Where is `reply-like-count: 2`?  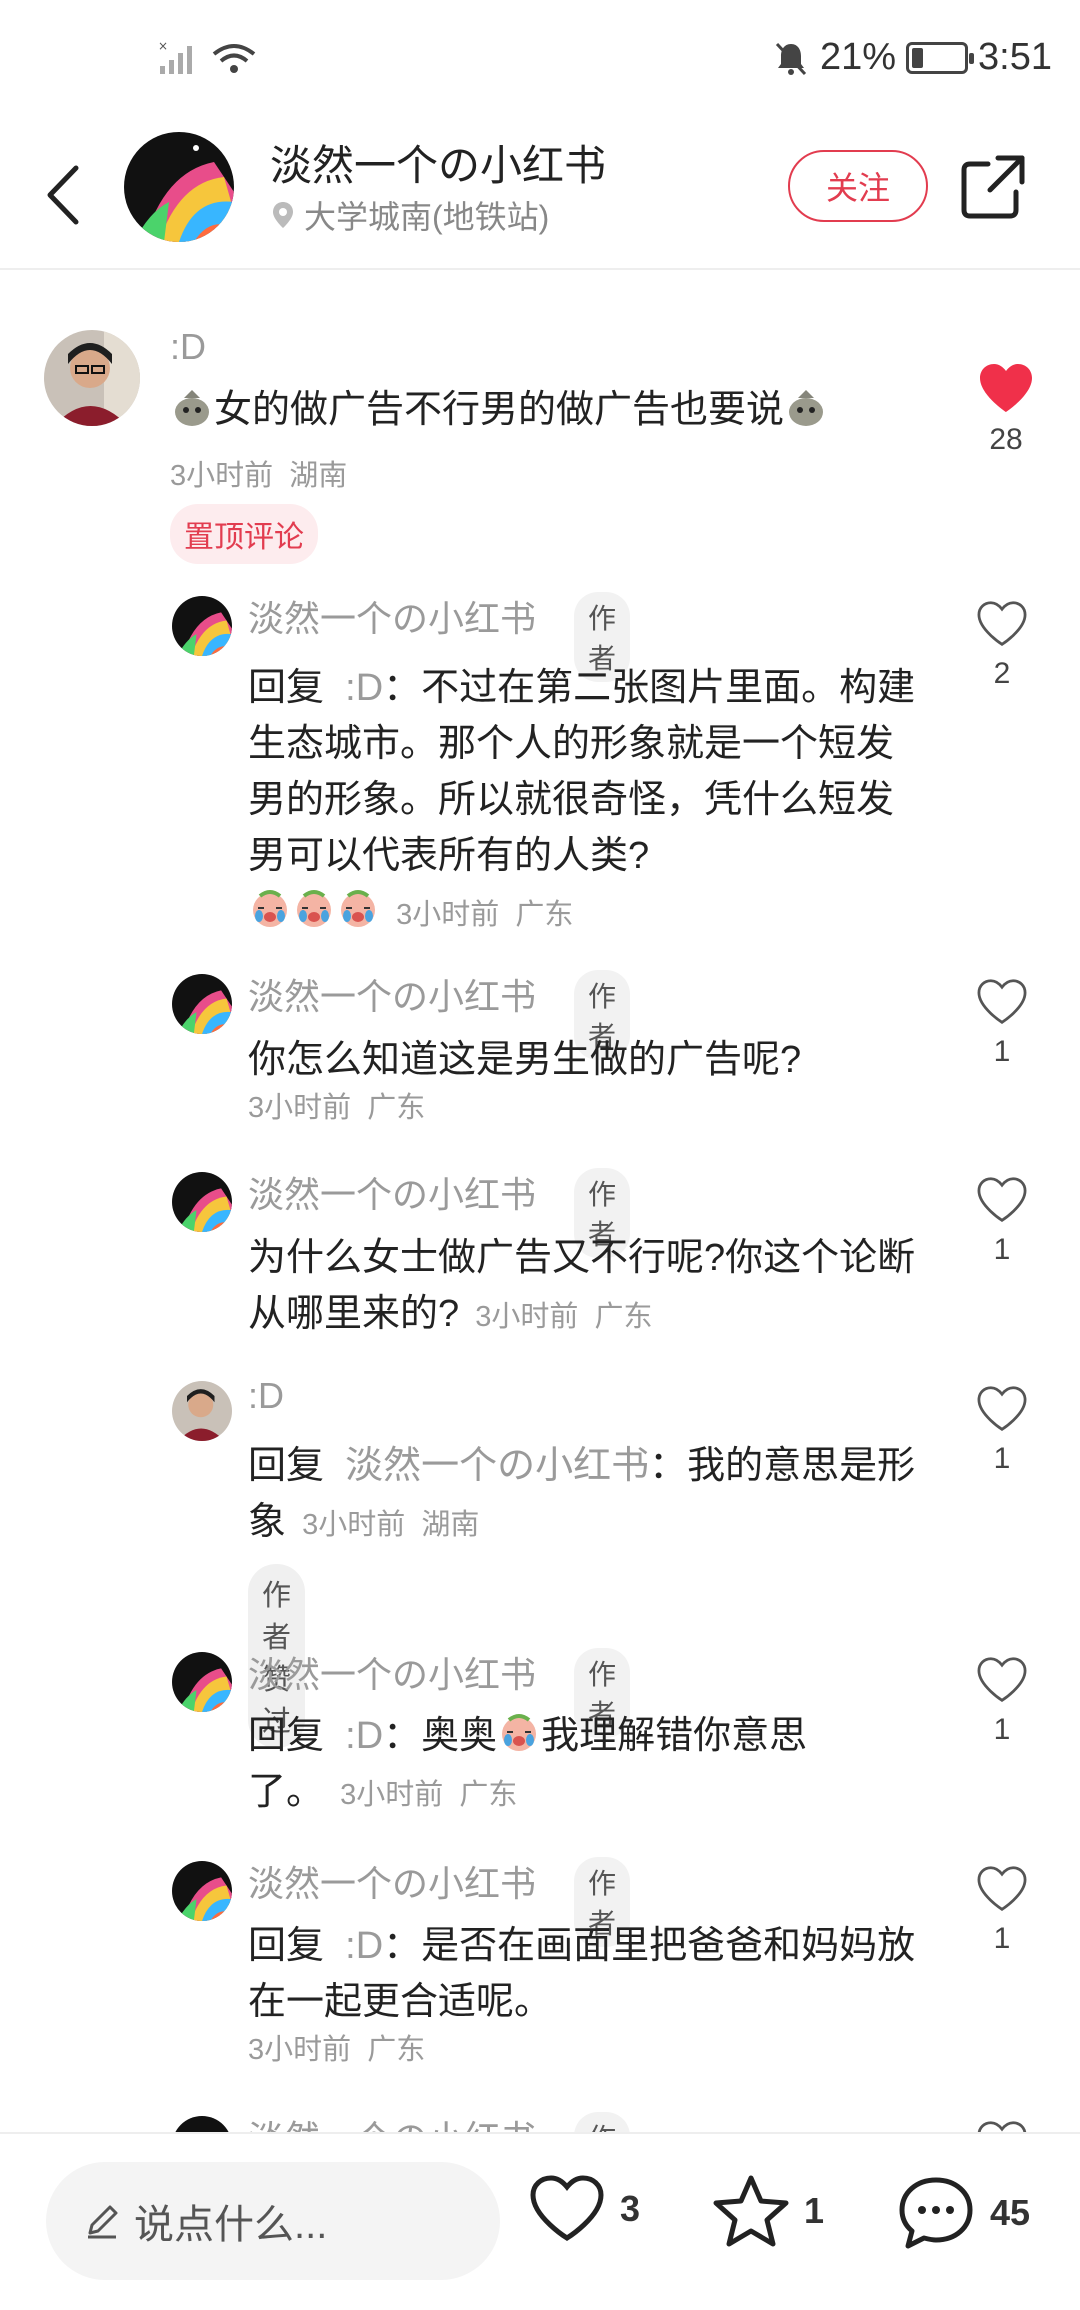 reply-like-count: 2 is located at coordinates (1002, 673).